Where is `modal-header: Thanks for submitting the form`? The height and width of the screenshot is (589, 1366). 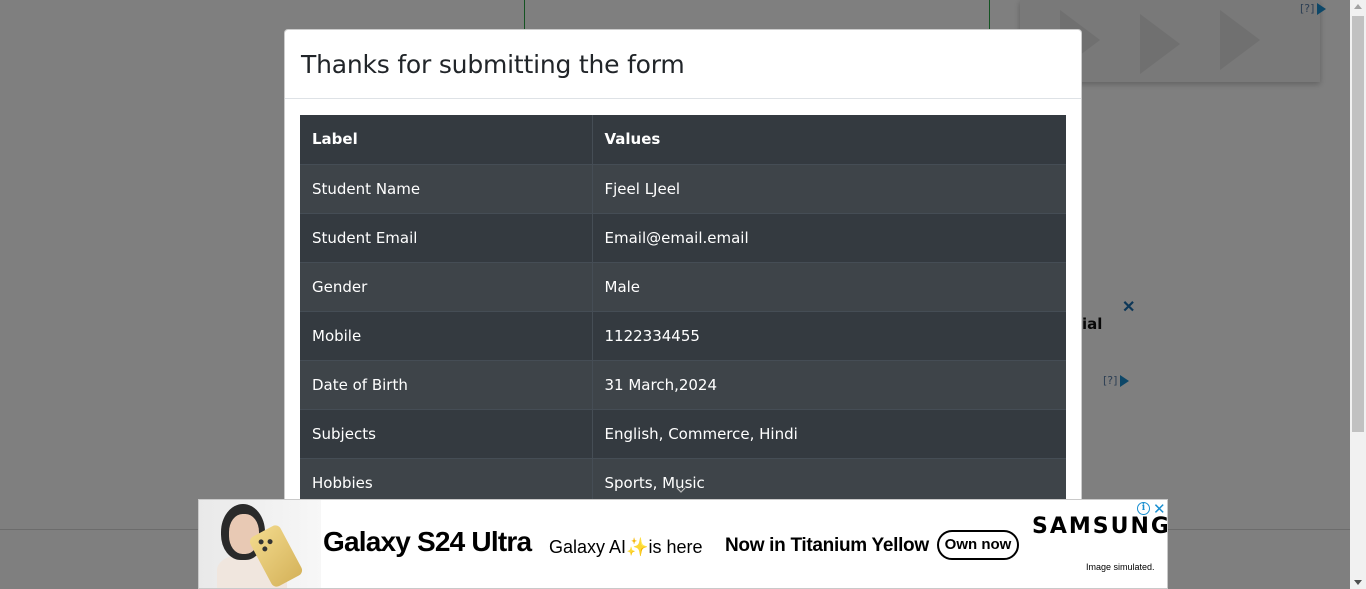 modal-header: Thanks for submitting the form is located at coordinates (683, 64).